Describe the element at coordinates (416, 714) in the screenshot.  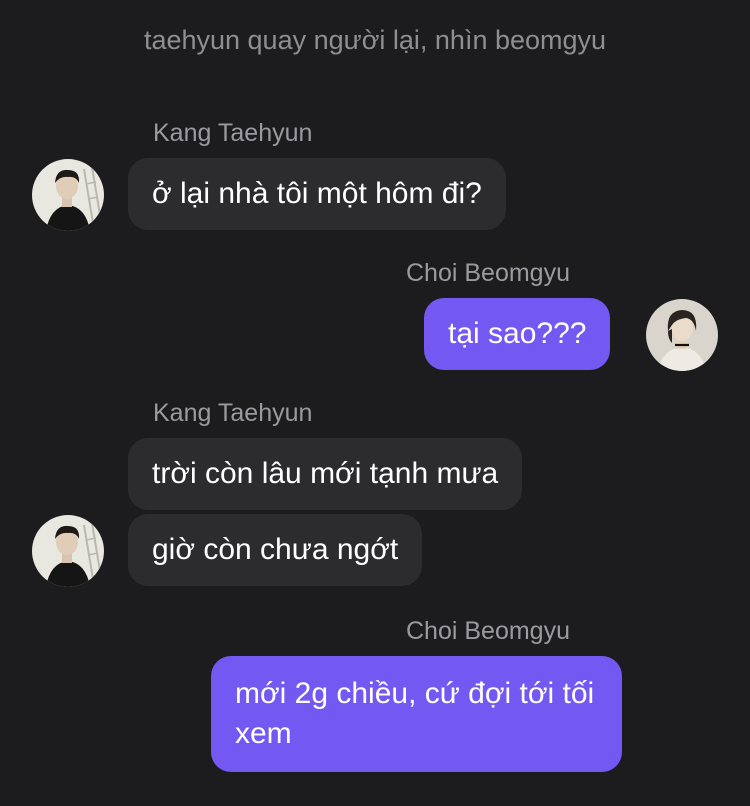
I see `message-bubble: mới 2g chiều, cứ đợi tới tối xem` at that location.